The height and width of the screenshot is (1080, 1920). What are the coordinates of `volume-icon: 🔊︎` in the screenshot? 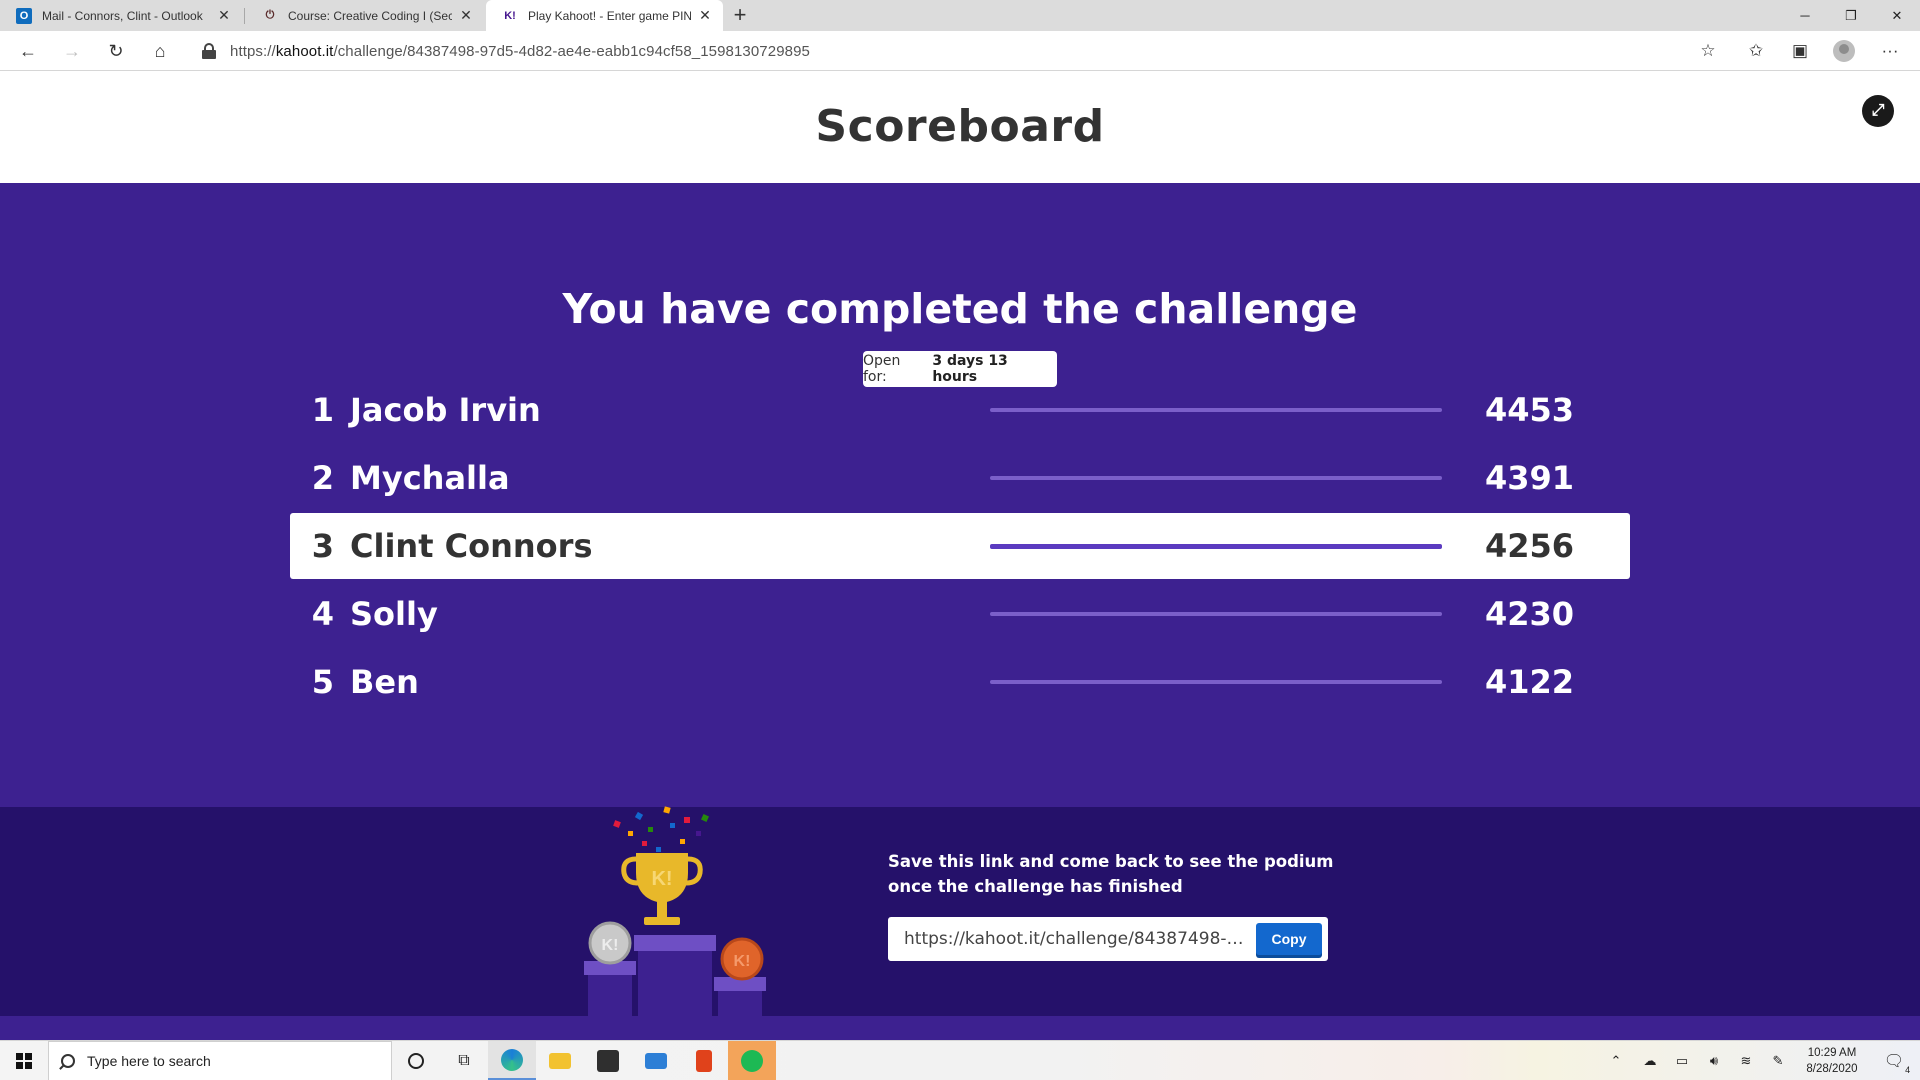 It's located at (1714, 1060).